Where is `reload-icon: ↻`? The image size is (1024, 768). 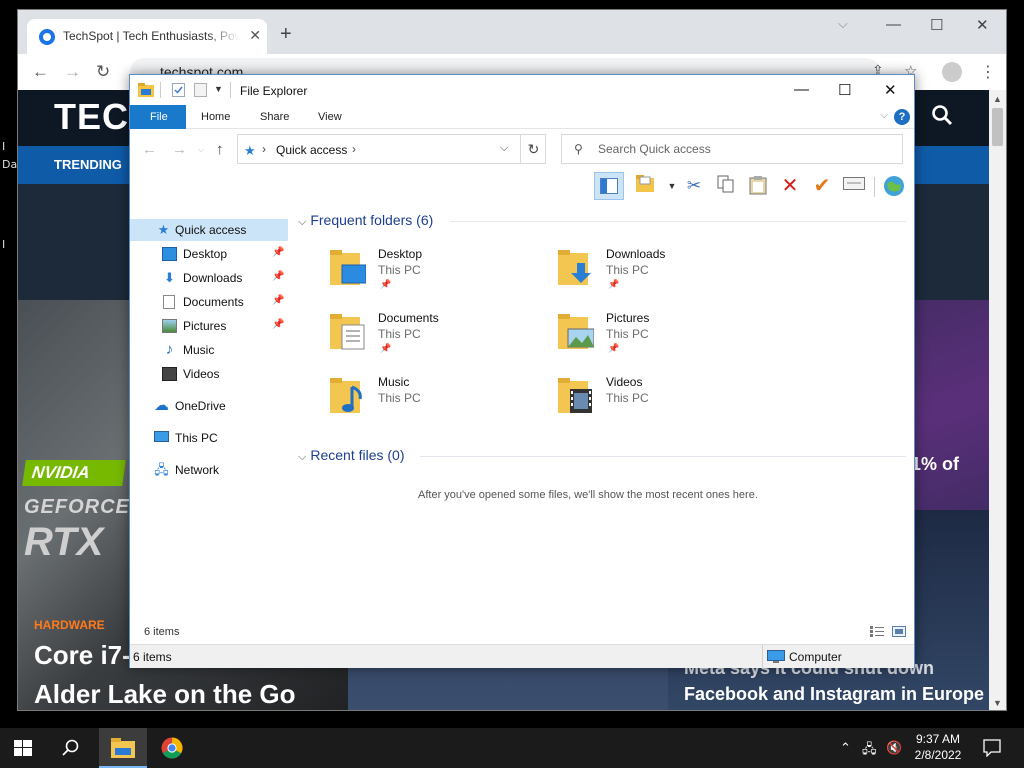
reload-icon: ↻ is located at coordinates (103, 72).